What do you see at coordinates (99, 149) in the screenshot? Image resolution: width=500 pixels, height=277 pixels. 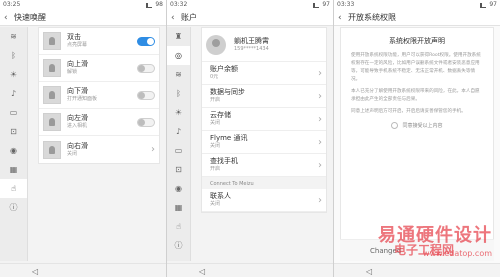 I see `list-item: 向右滑 关闭 ›` at bounding box center [99, 149].